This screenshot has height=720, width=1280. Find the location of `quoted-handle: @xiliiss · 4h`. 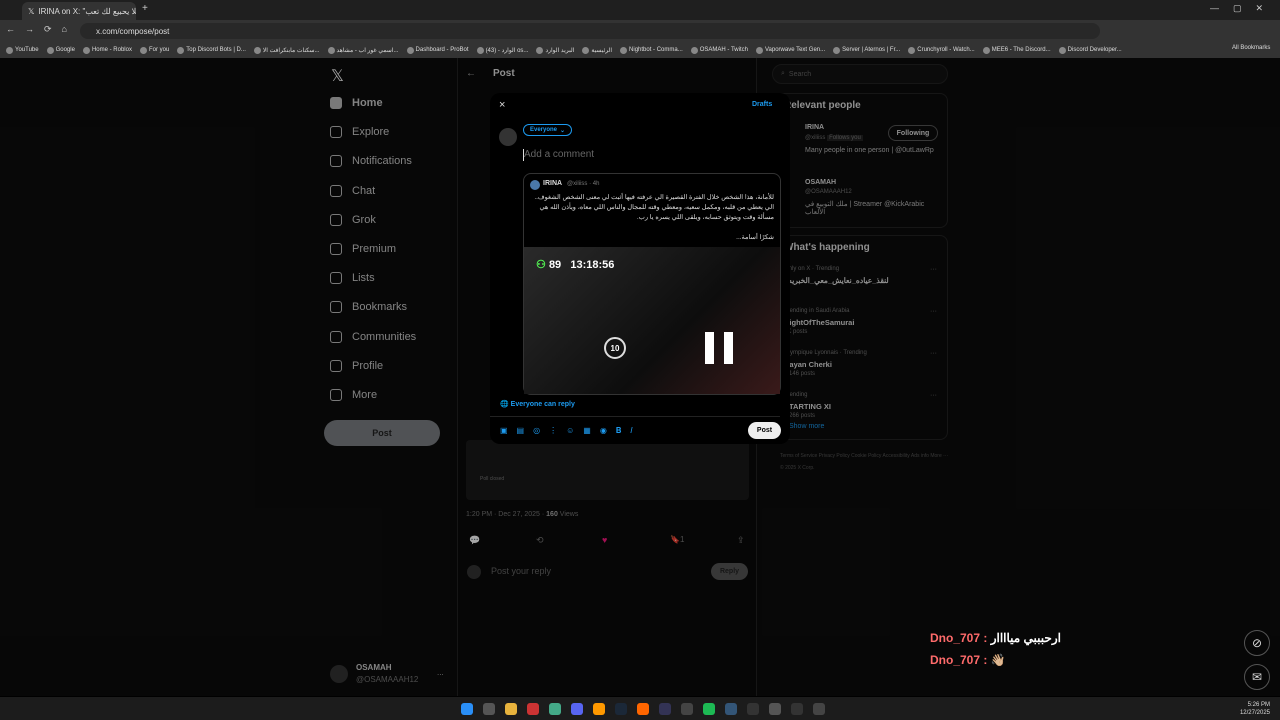

quoted-handle: @xiliiss · 4h is located at coordinates (583, 184).